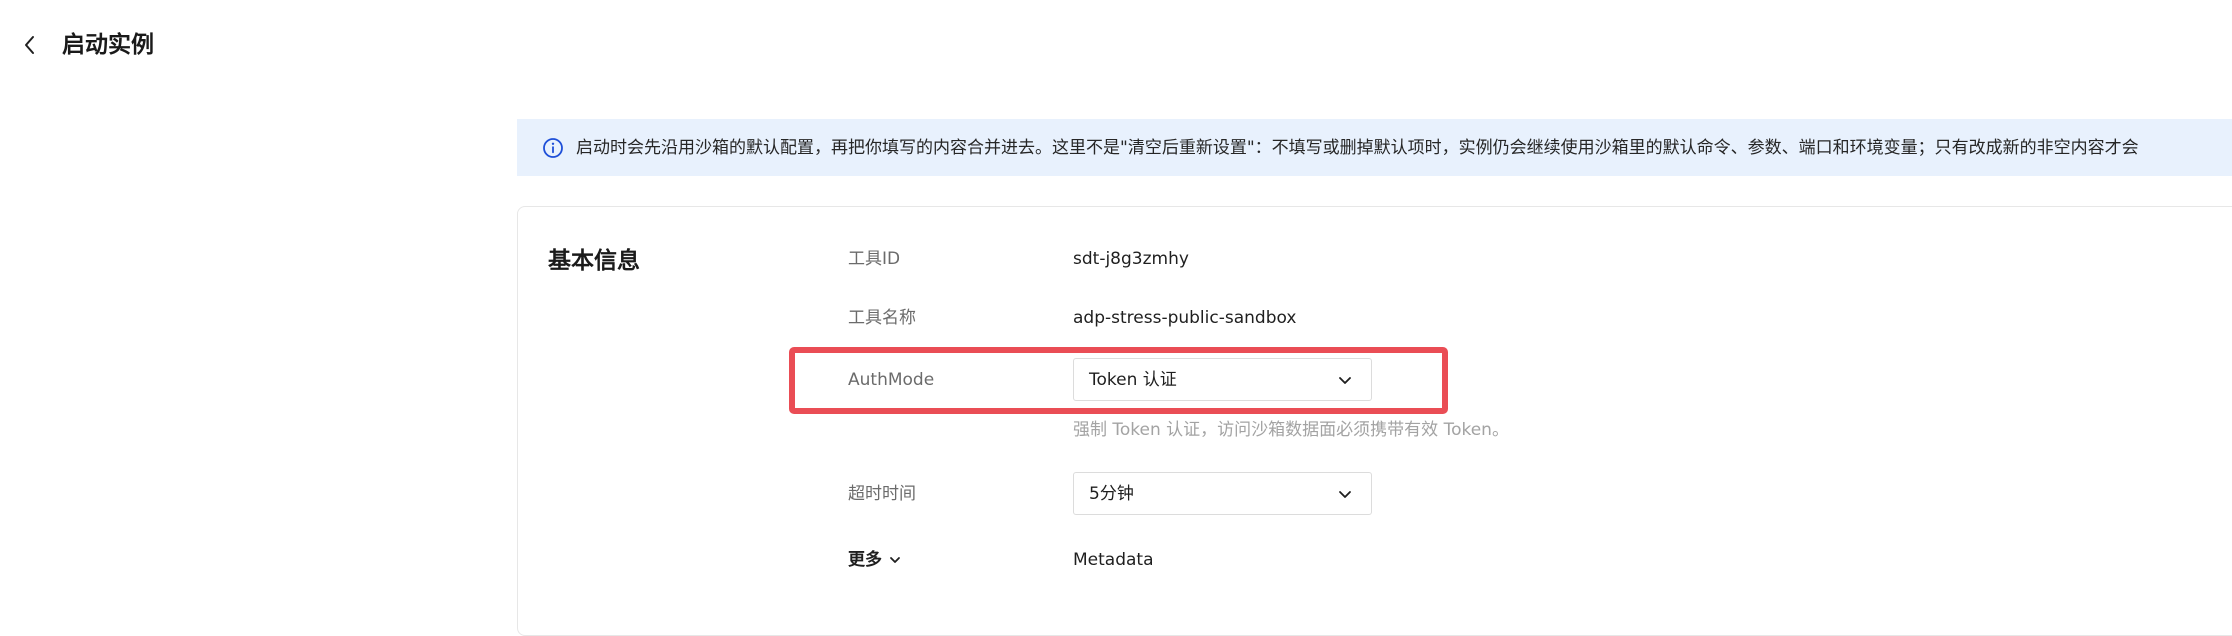 The image size is (2232, 636). What do you see at coordinates (1116, 45) in the screenshot?
I see `page-header: 启动实例` at bounding box center [1116, 45].